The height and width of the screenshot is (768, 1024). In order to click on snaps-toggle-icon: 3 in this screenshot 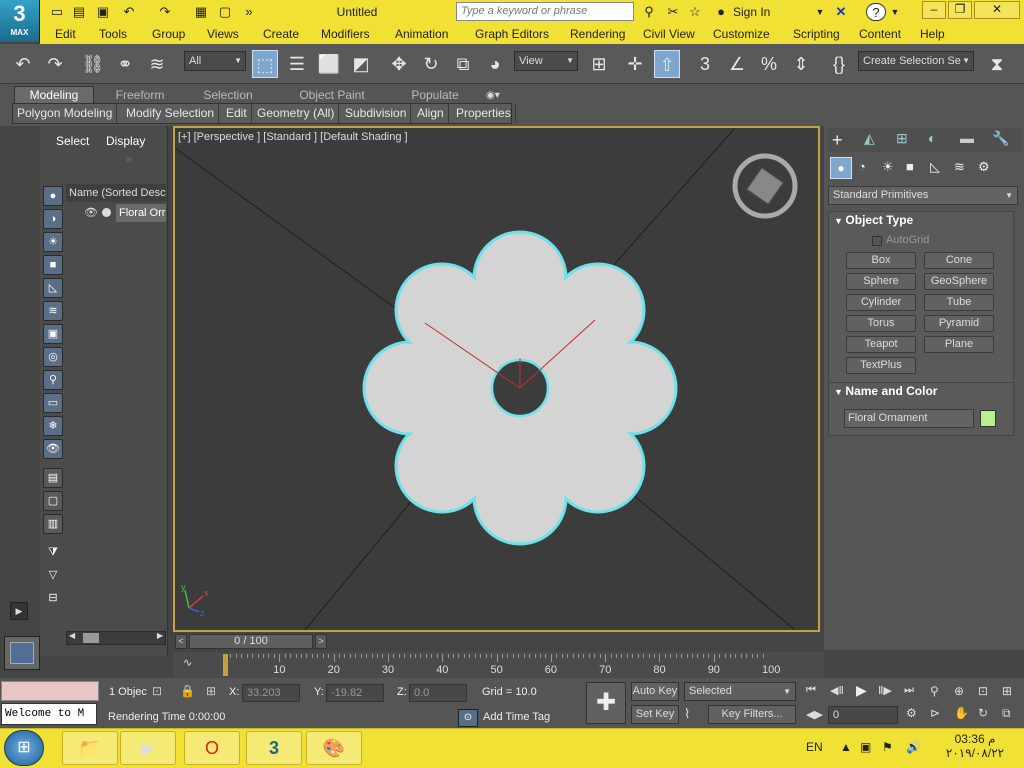, I will do `click(705, 64)`.